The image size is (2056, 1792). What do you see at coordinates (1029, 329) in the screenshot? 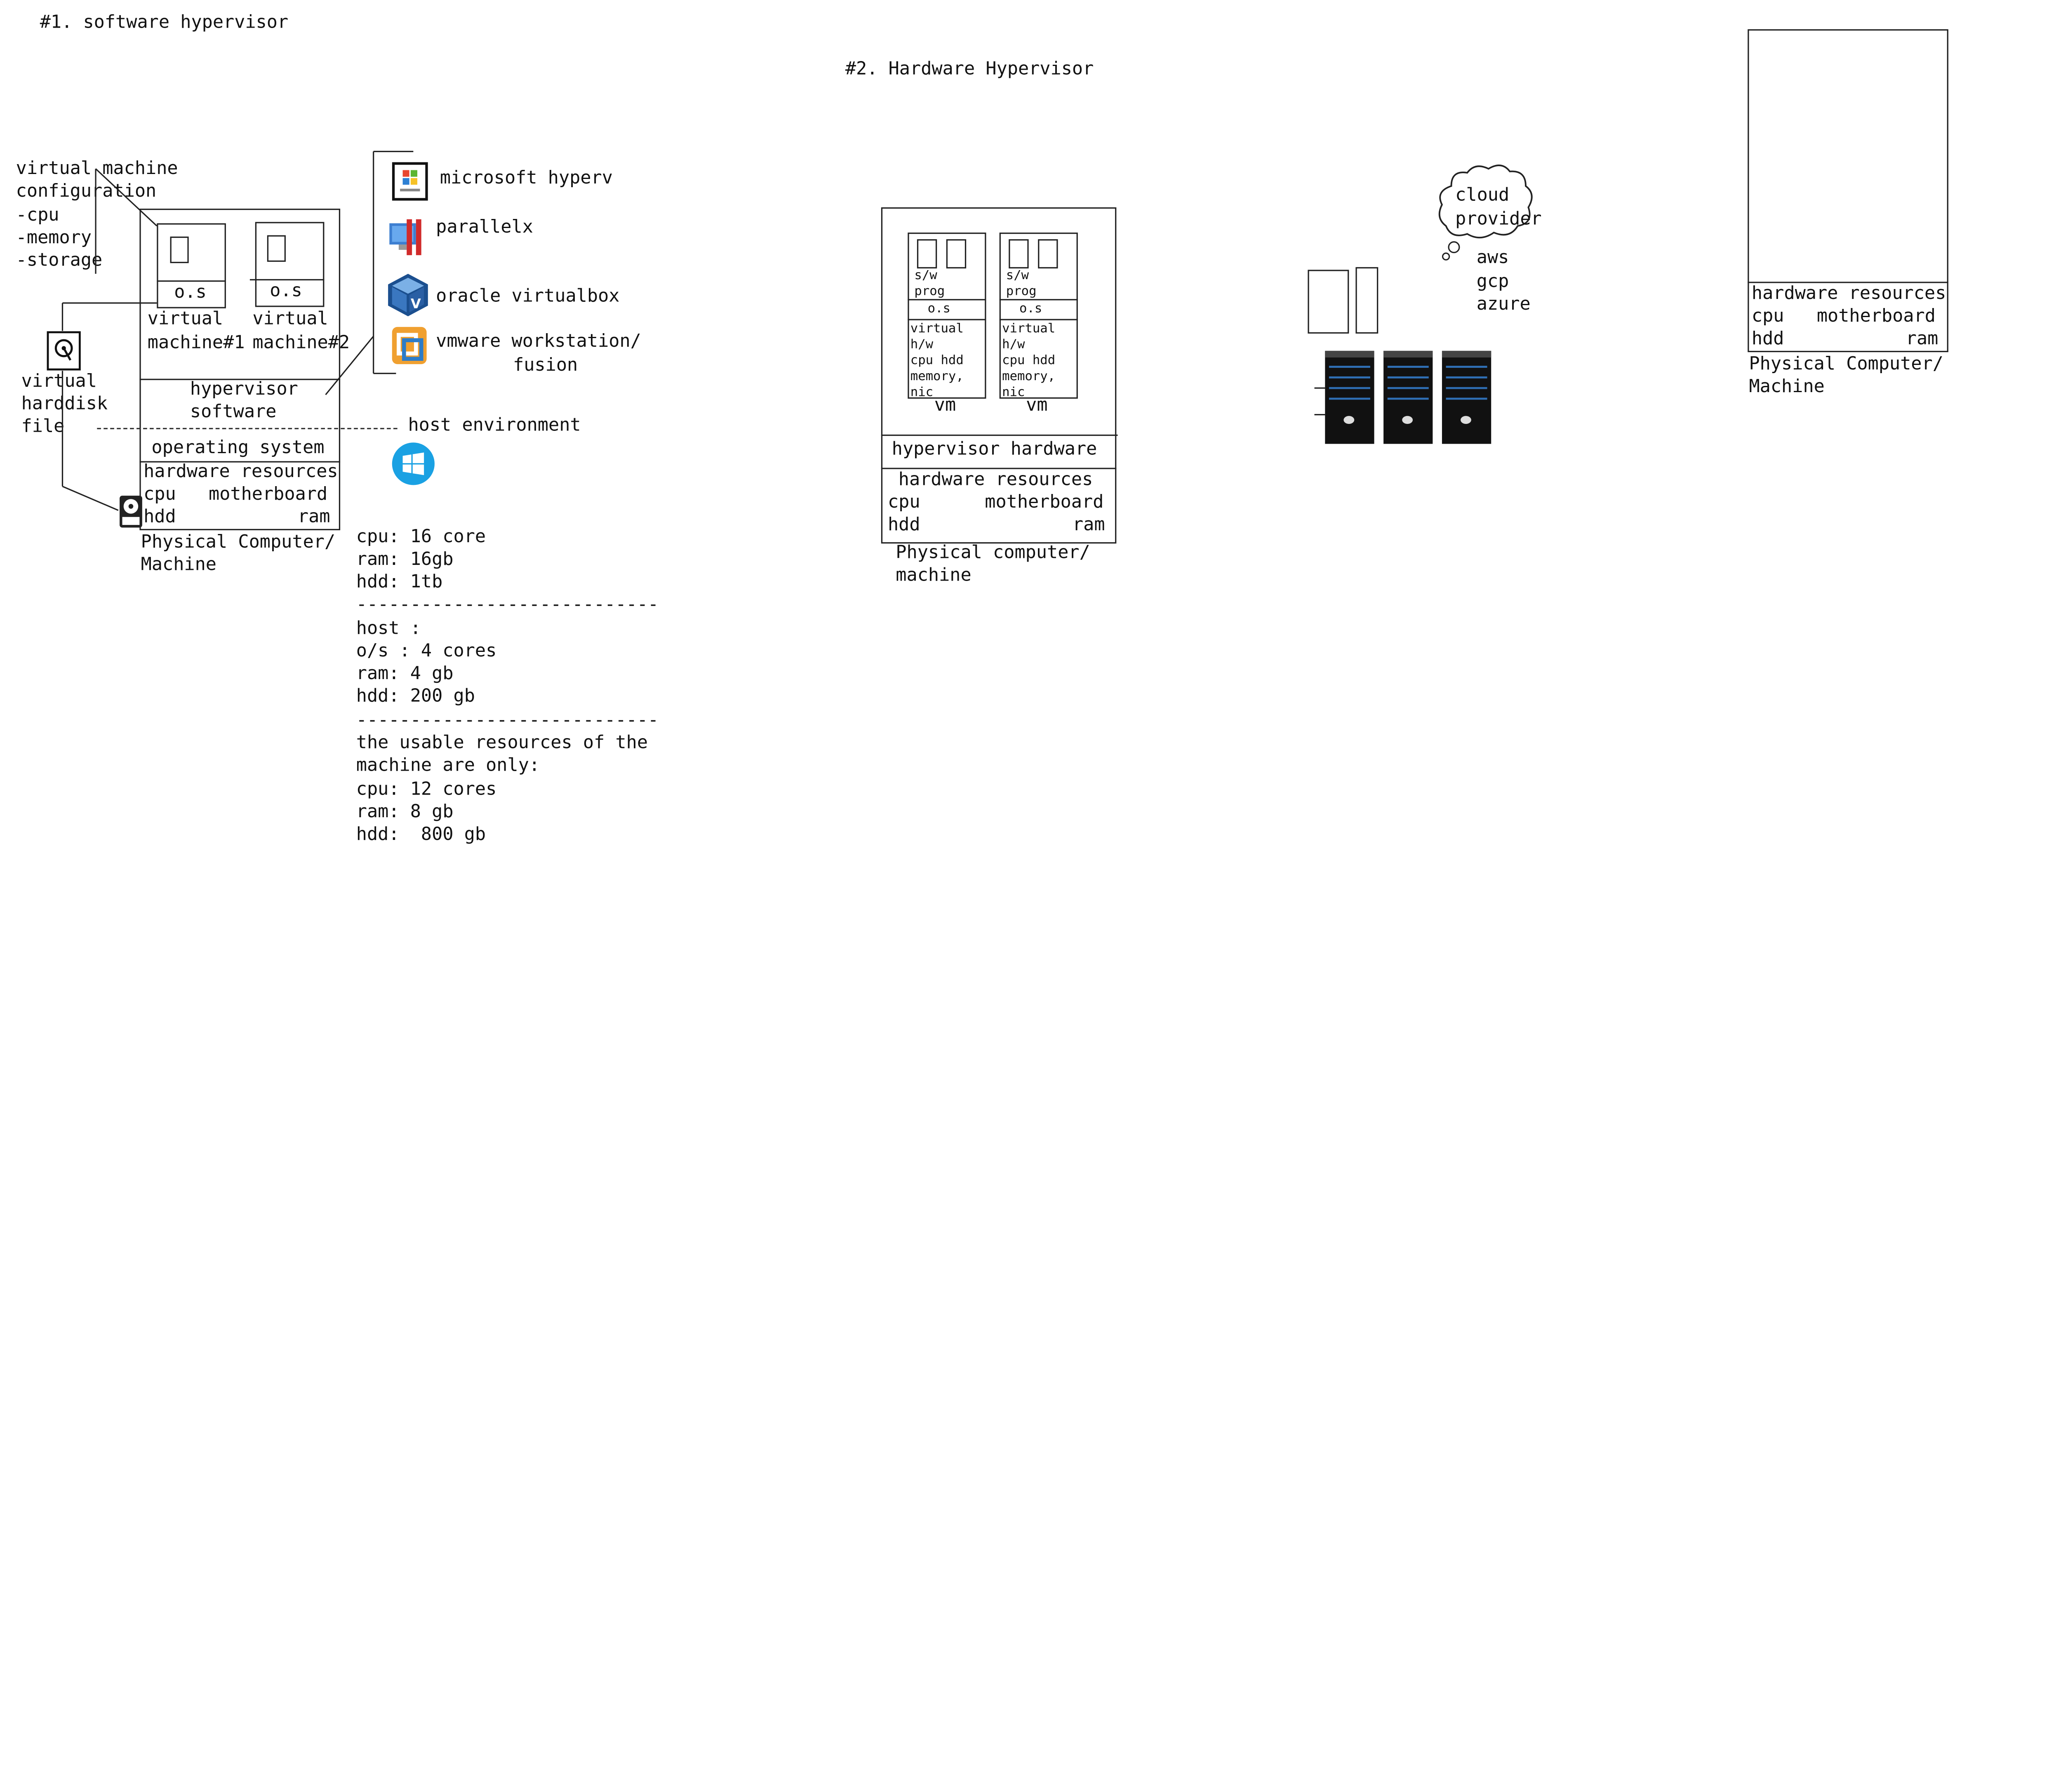
I see `hw-vm2-virtual-line-1: virtual` at bounding box center [1029, 329].